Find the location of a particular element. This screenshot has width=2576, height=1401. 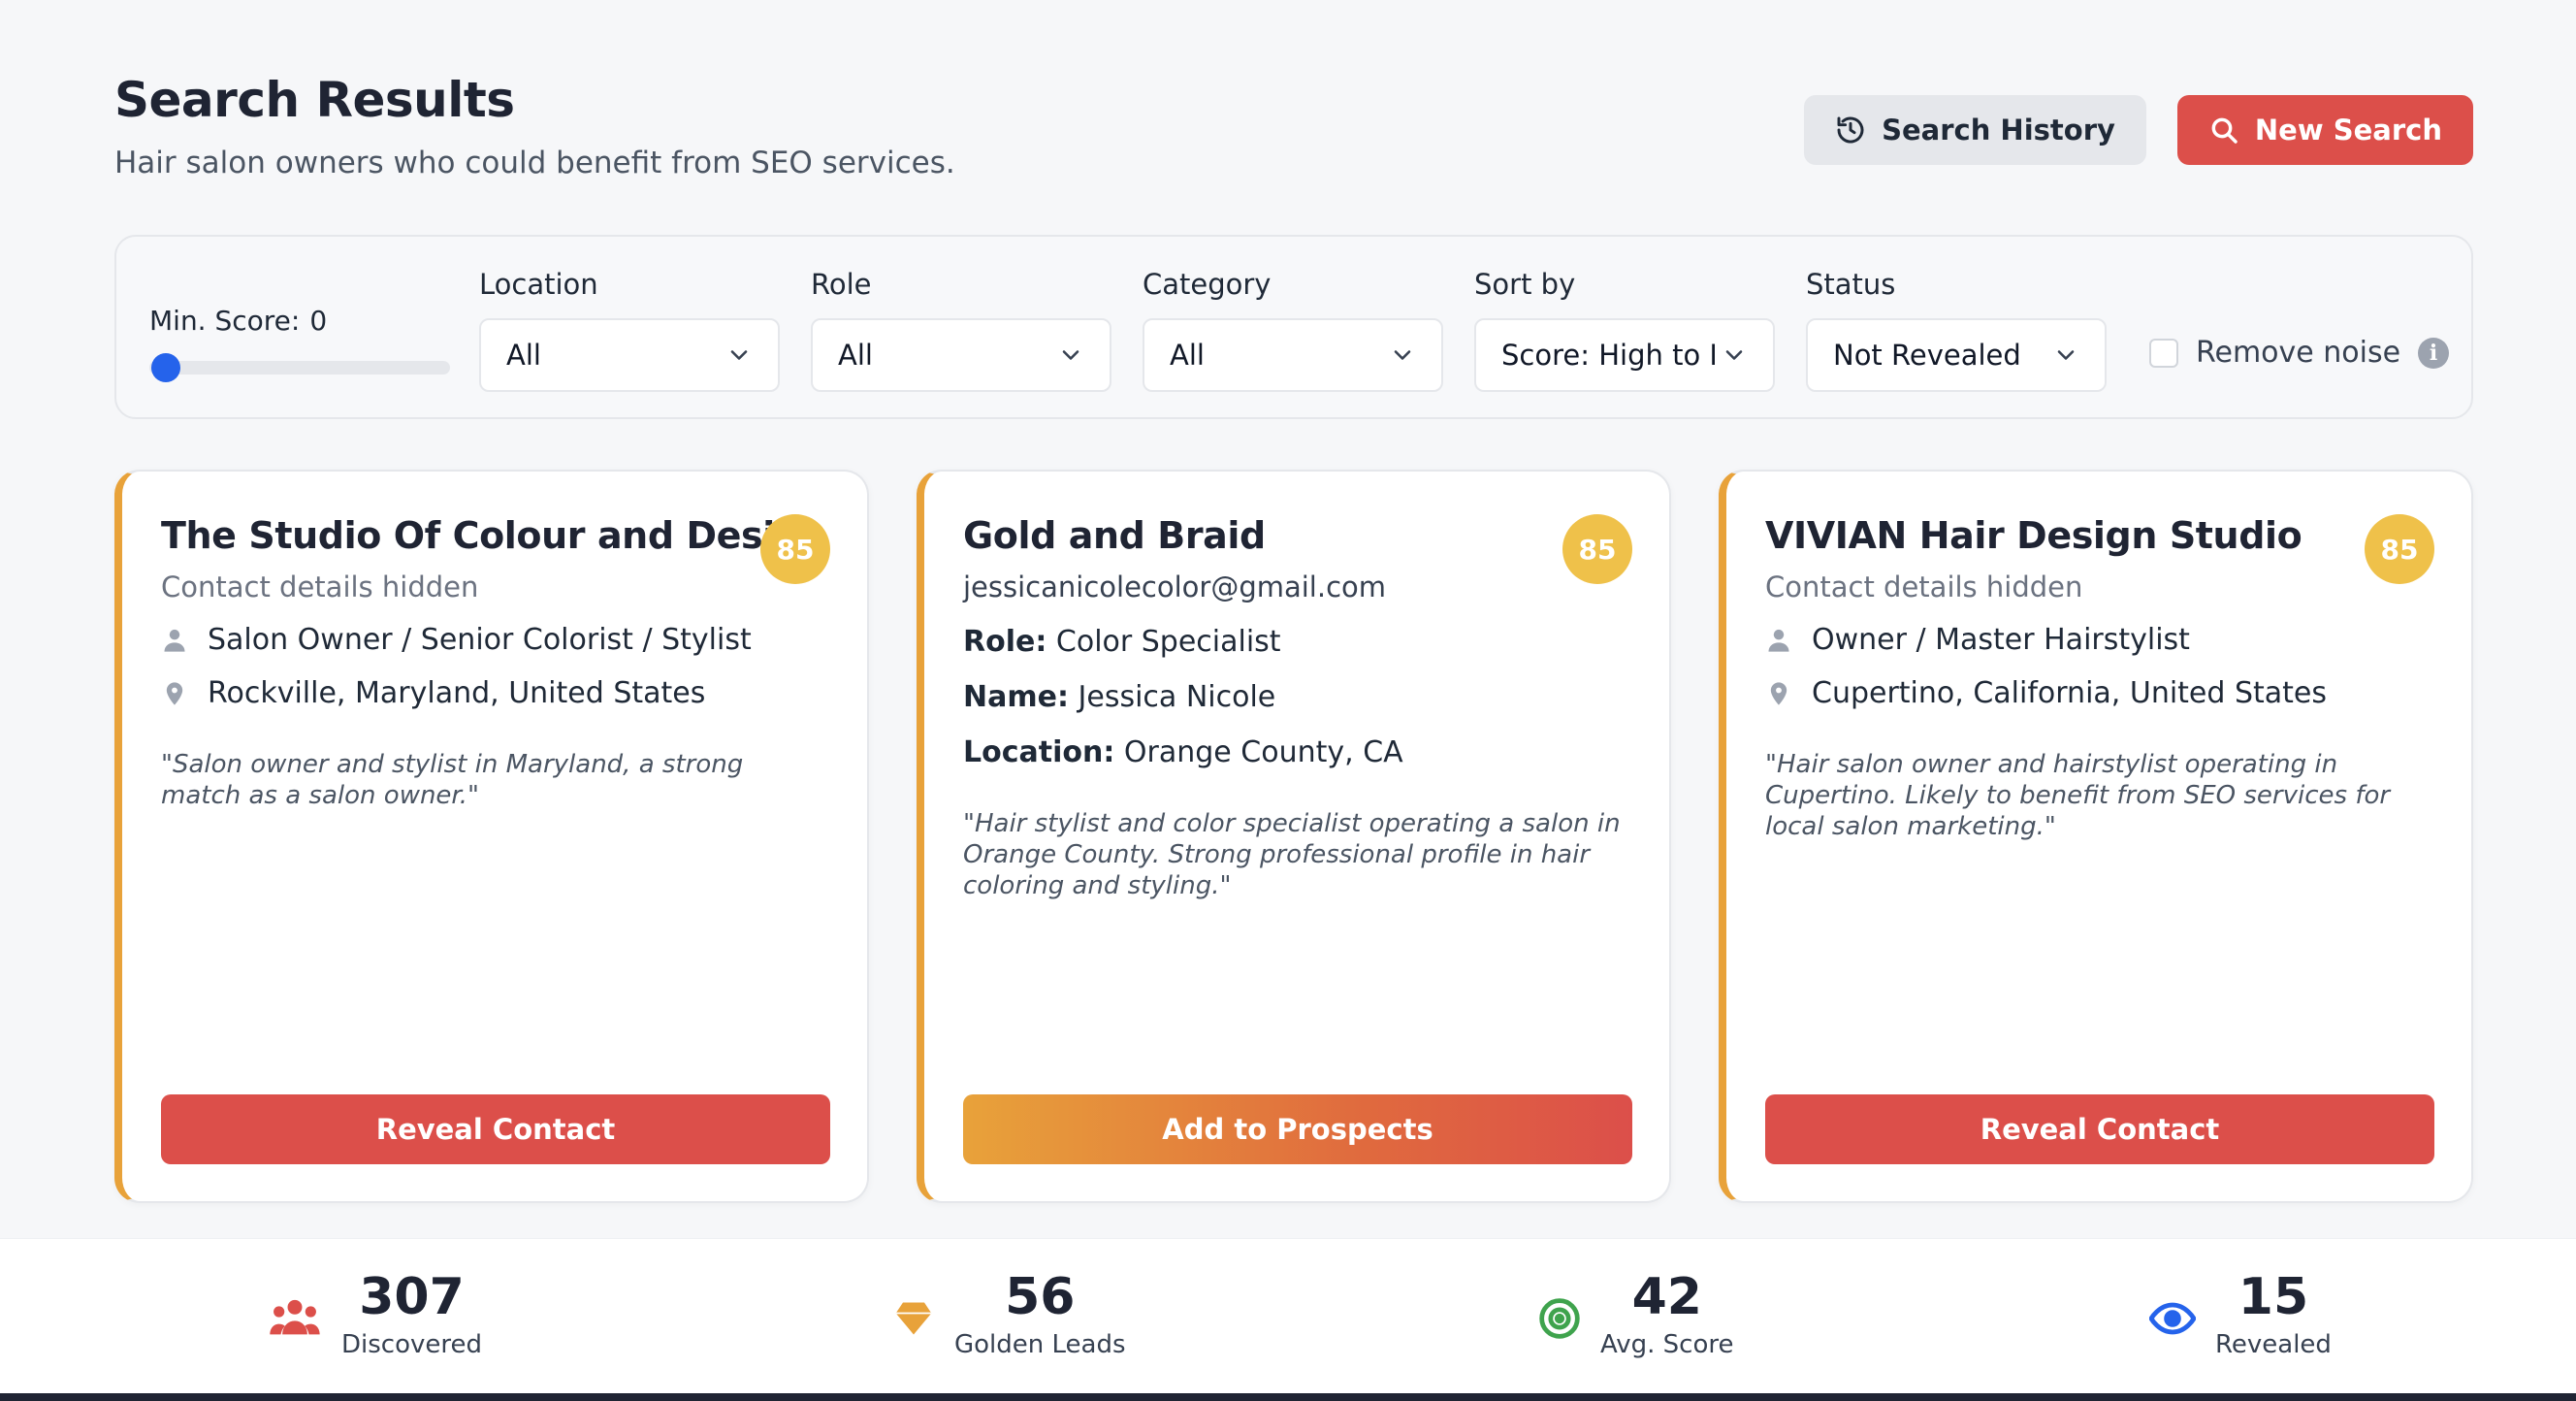

remove-noise-checkbox is located at coordinates (2163, 353).